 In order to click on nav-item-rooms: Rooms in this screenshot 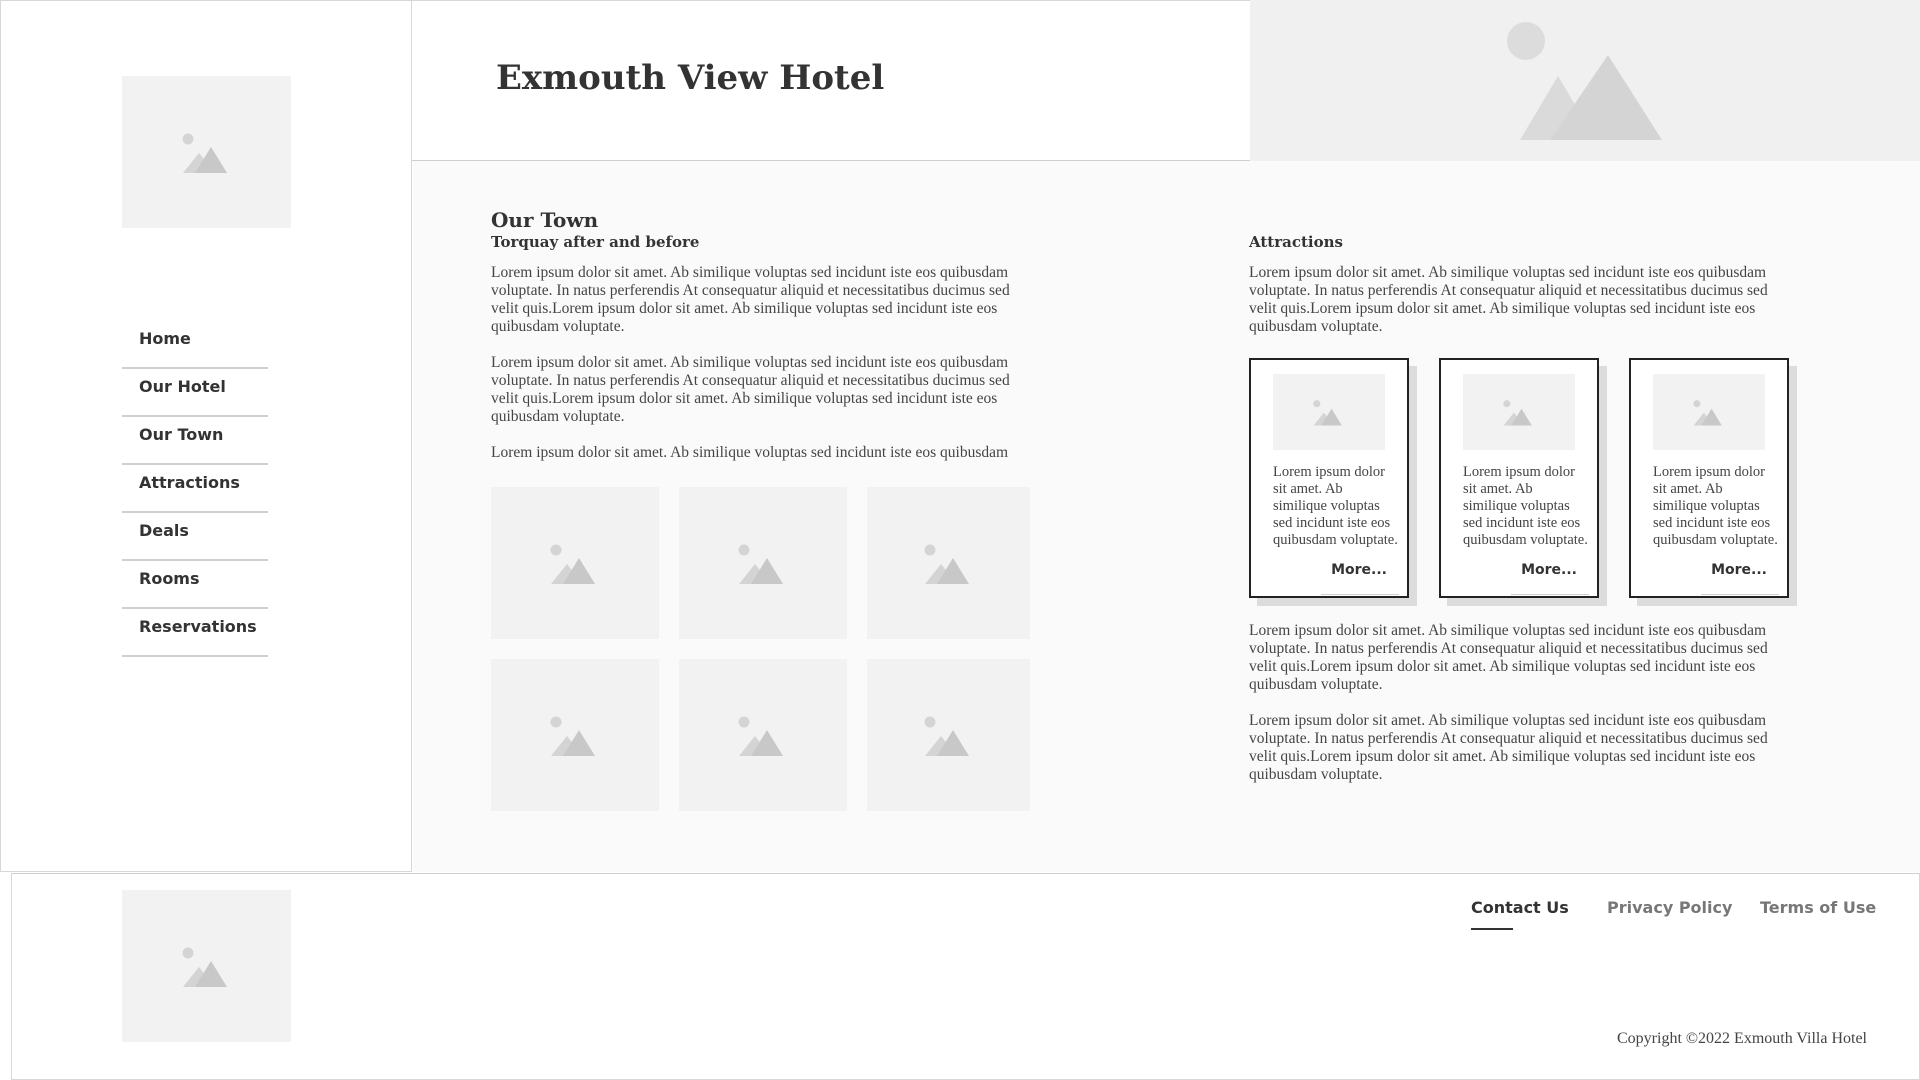, I will do `click(195, 585)`.